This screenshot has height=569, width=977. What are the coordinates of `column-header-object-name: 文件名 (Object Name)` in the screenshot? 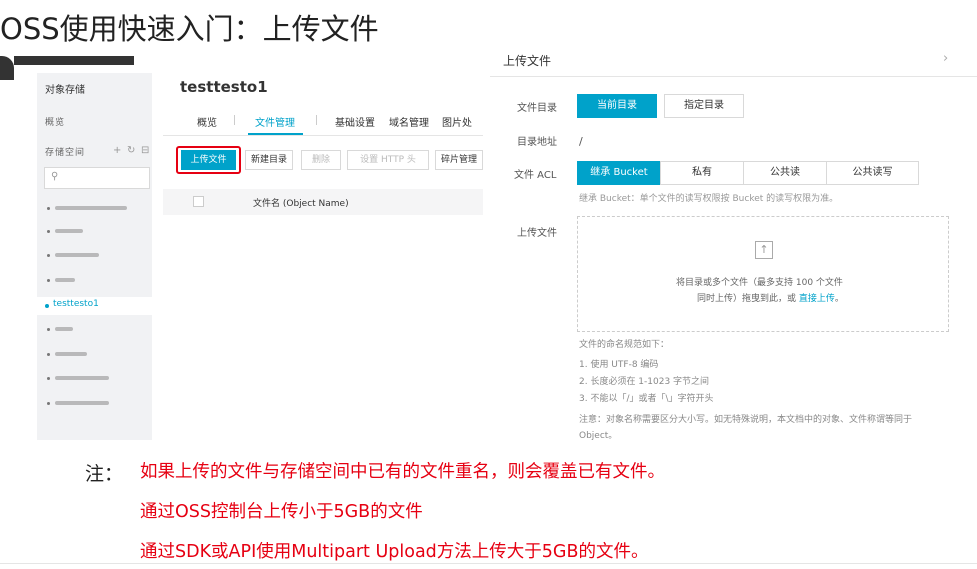 It's located at (301, 204).